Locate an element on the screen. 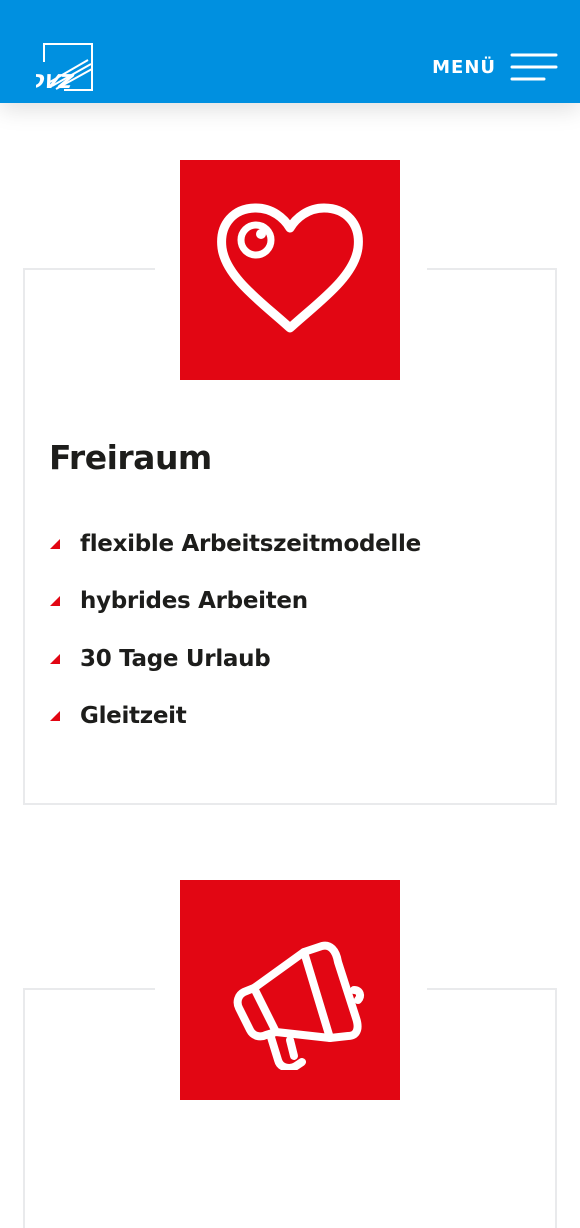 The width and height of the screenshot is (580, 1228). list-item: flexible Arbeitszeitmodelle is located at coordinates (235, 544).